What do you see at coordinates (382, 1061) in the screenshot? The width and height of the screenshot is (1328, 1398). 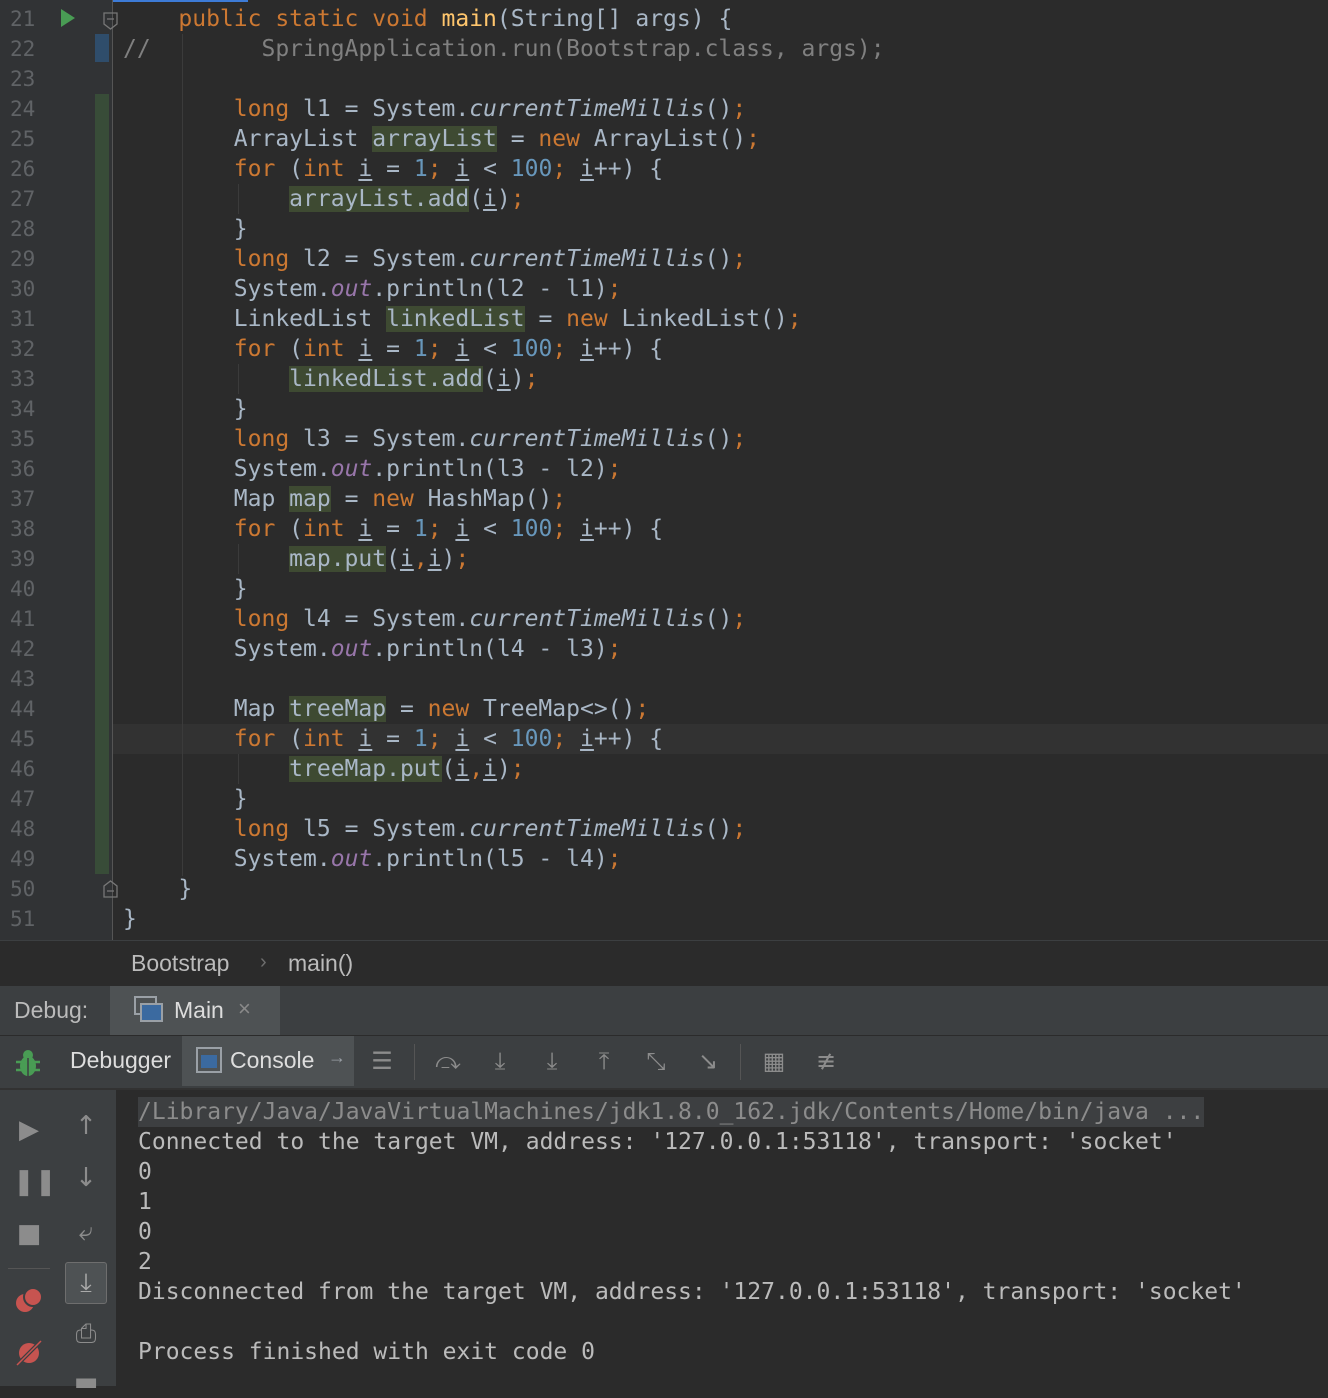 I see `restore-layout-icon: ☰` at bounding box center [382, 1061].